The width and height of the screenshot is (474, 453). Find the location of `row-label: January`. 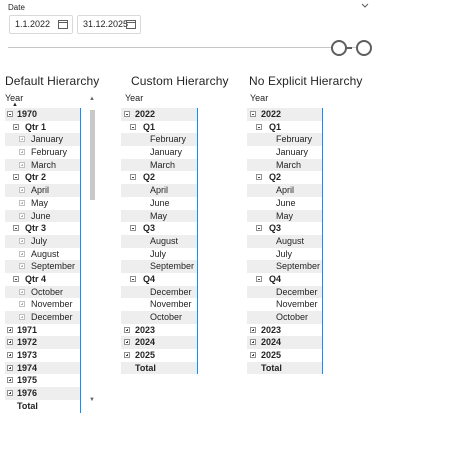

row-label: January is located at coordinates (47, 139).